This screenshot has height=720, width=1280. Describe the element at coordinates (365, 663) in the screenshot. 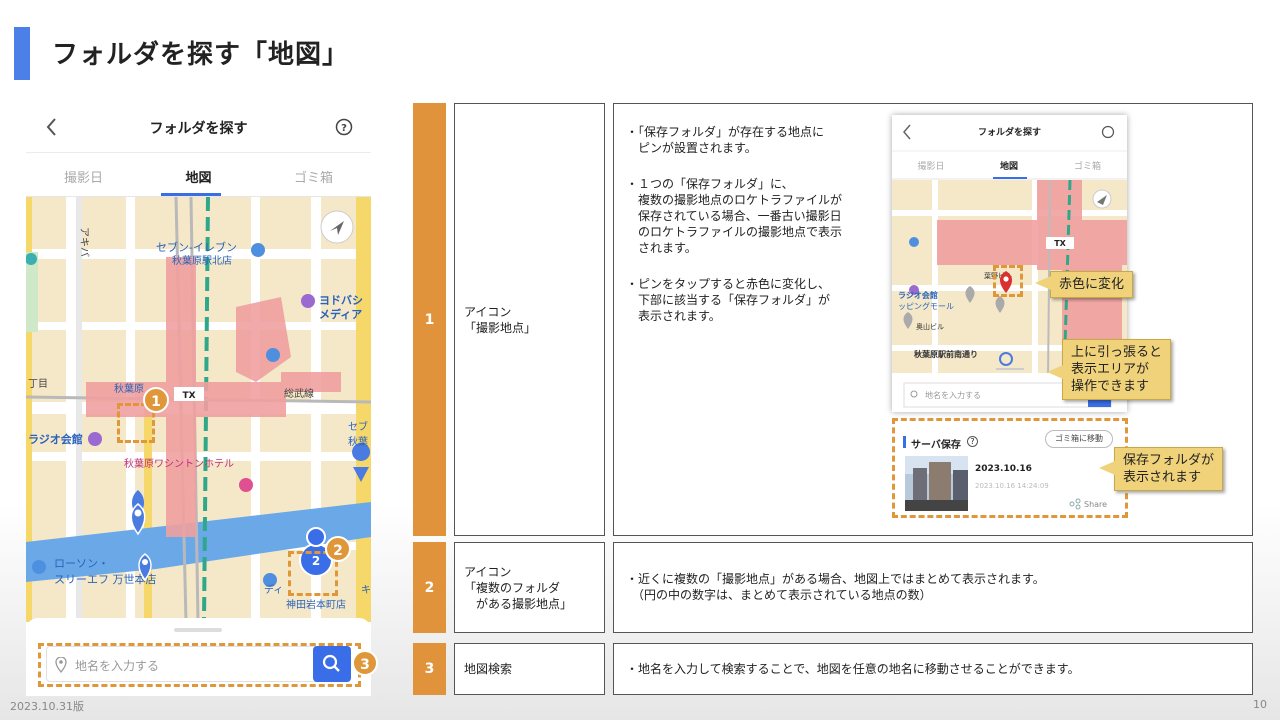

I see `badge-3: 3` at that location.